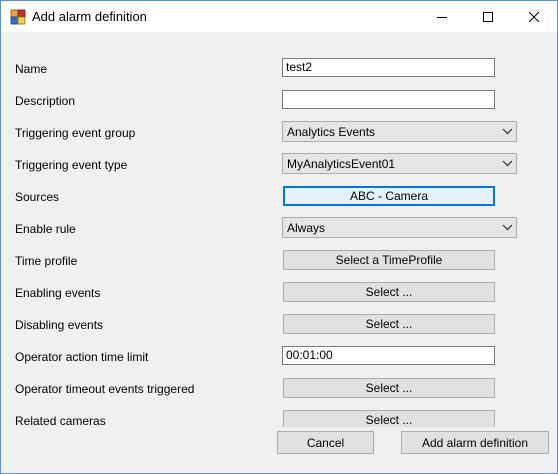 The height and width of the screenshot is (474, 558). What do you see at coordinates (31, 69) in the screenshot?
I see `name-label: Name` at bounding box center [31, 69].